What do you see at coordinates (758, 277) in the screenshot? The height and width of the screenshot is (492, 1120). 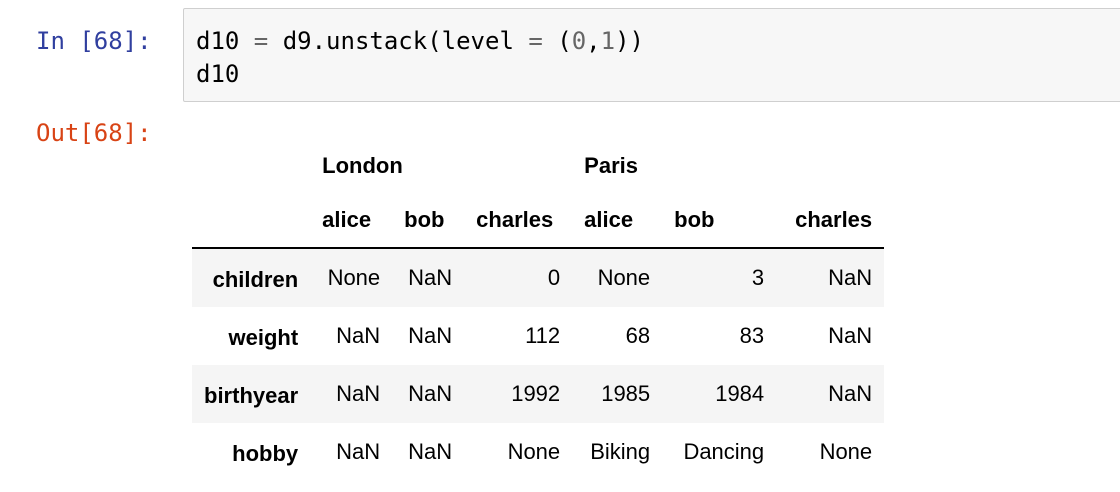 I see `table-cell: 3` at bounding box center [758, 277].